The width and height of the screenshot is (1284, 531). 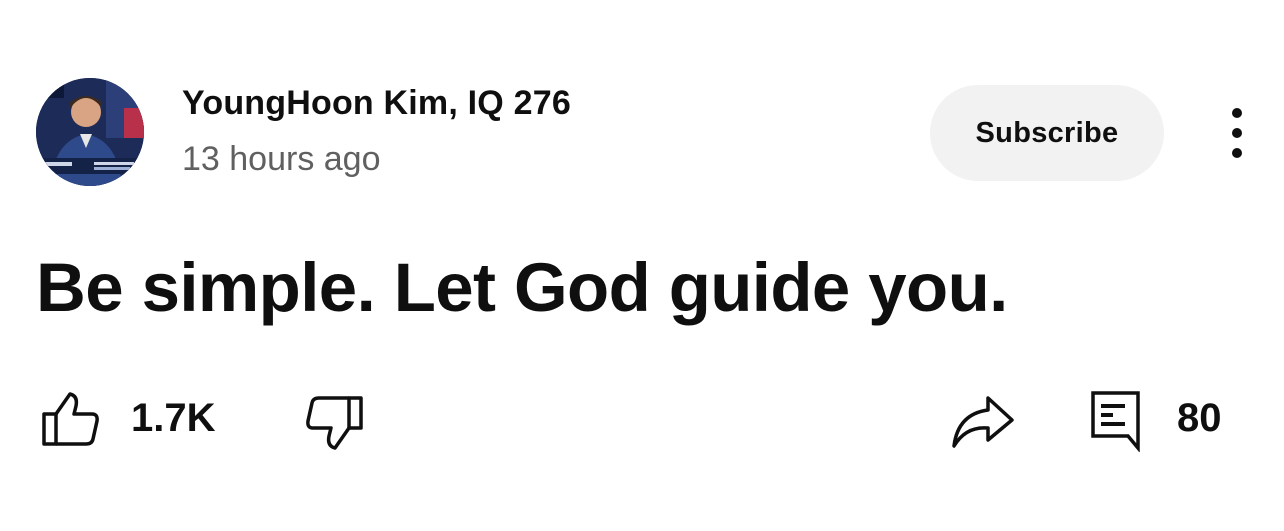 I want to click on more-options-button, so click(x=1237, y=133).